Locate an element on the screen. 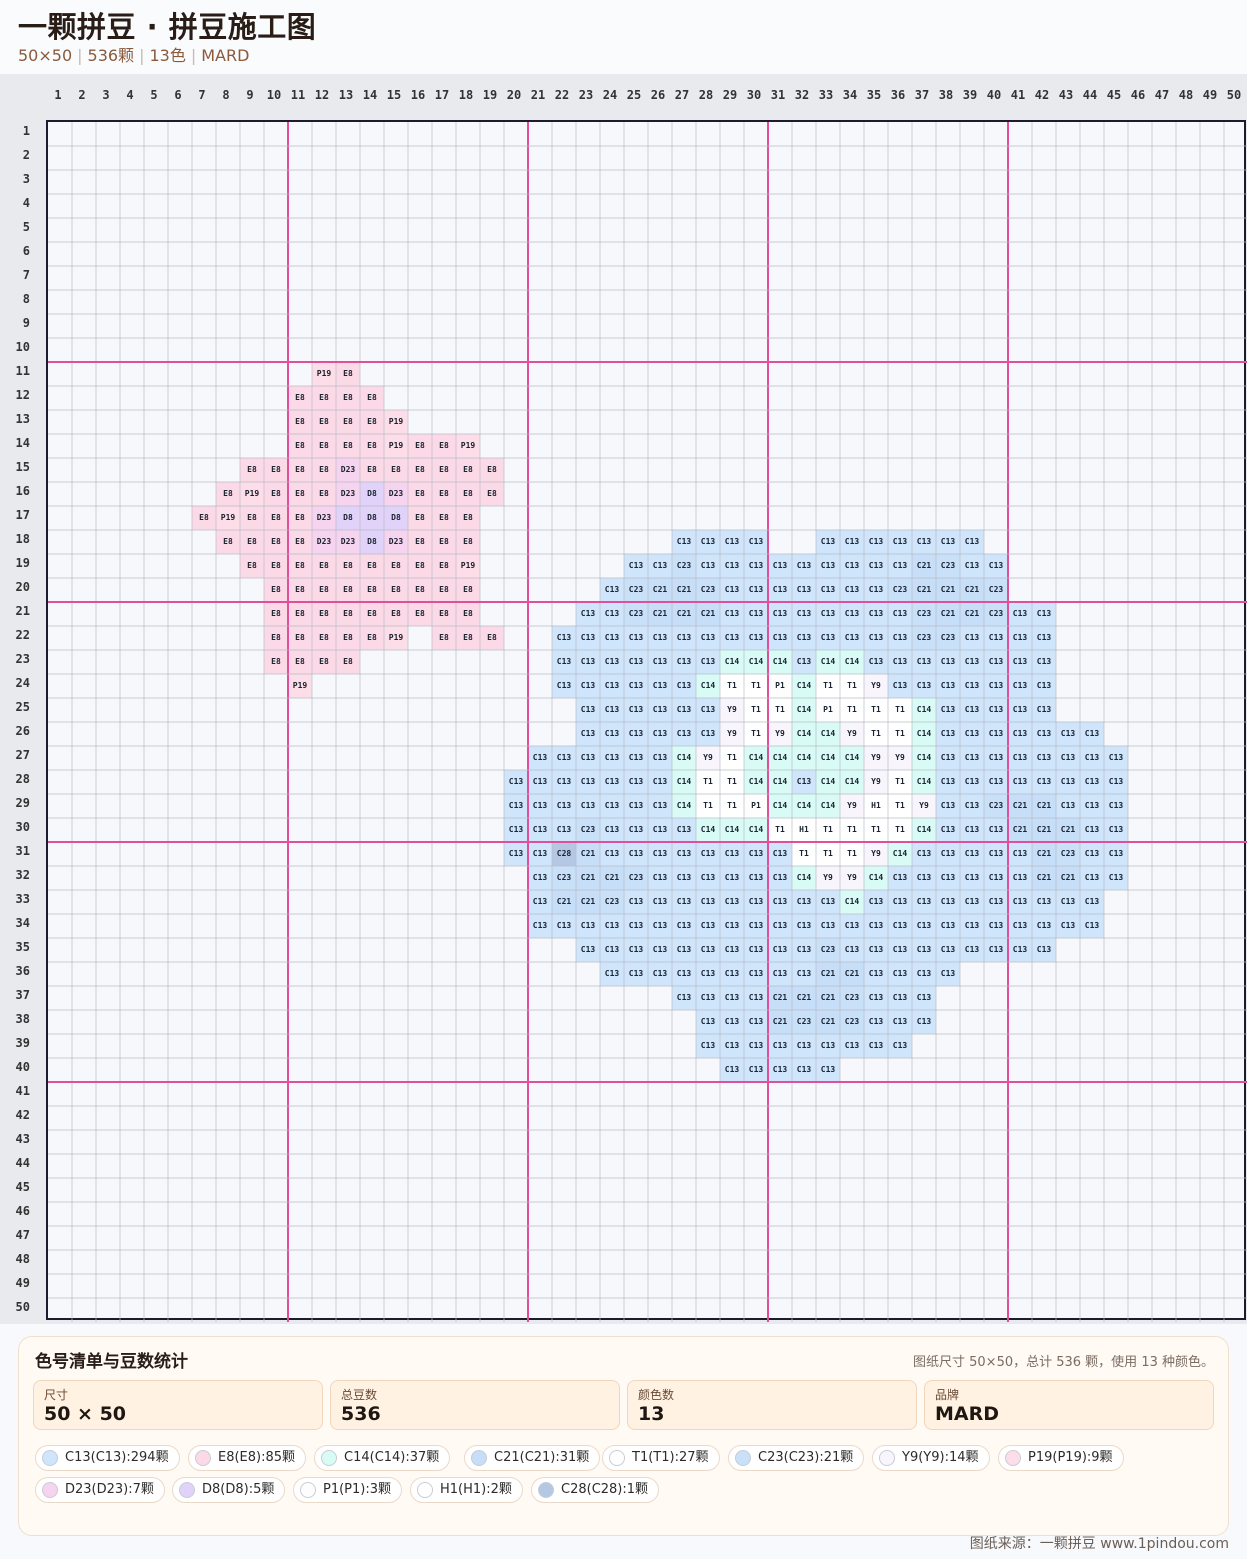 The image size is (1247, 1559). bead-cell: D23 is located at coordinates (396, 494).